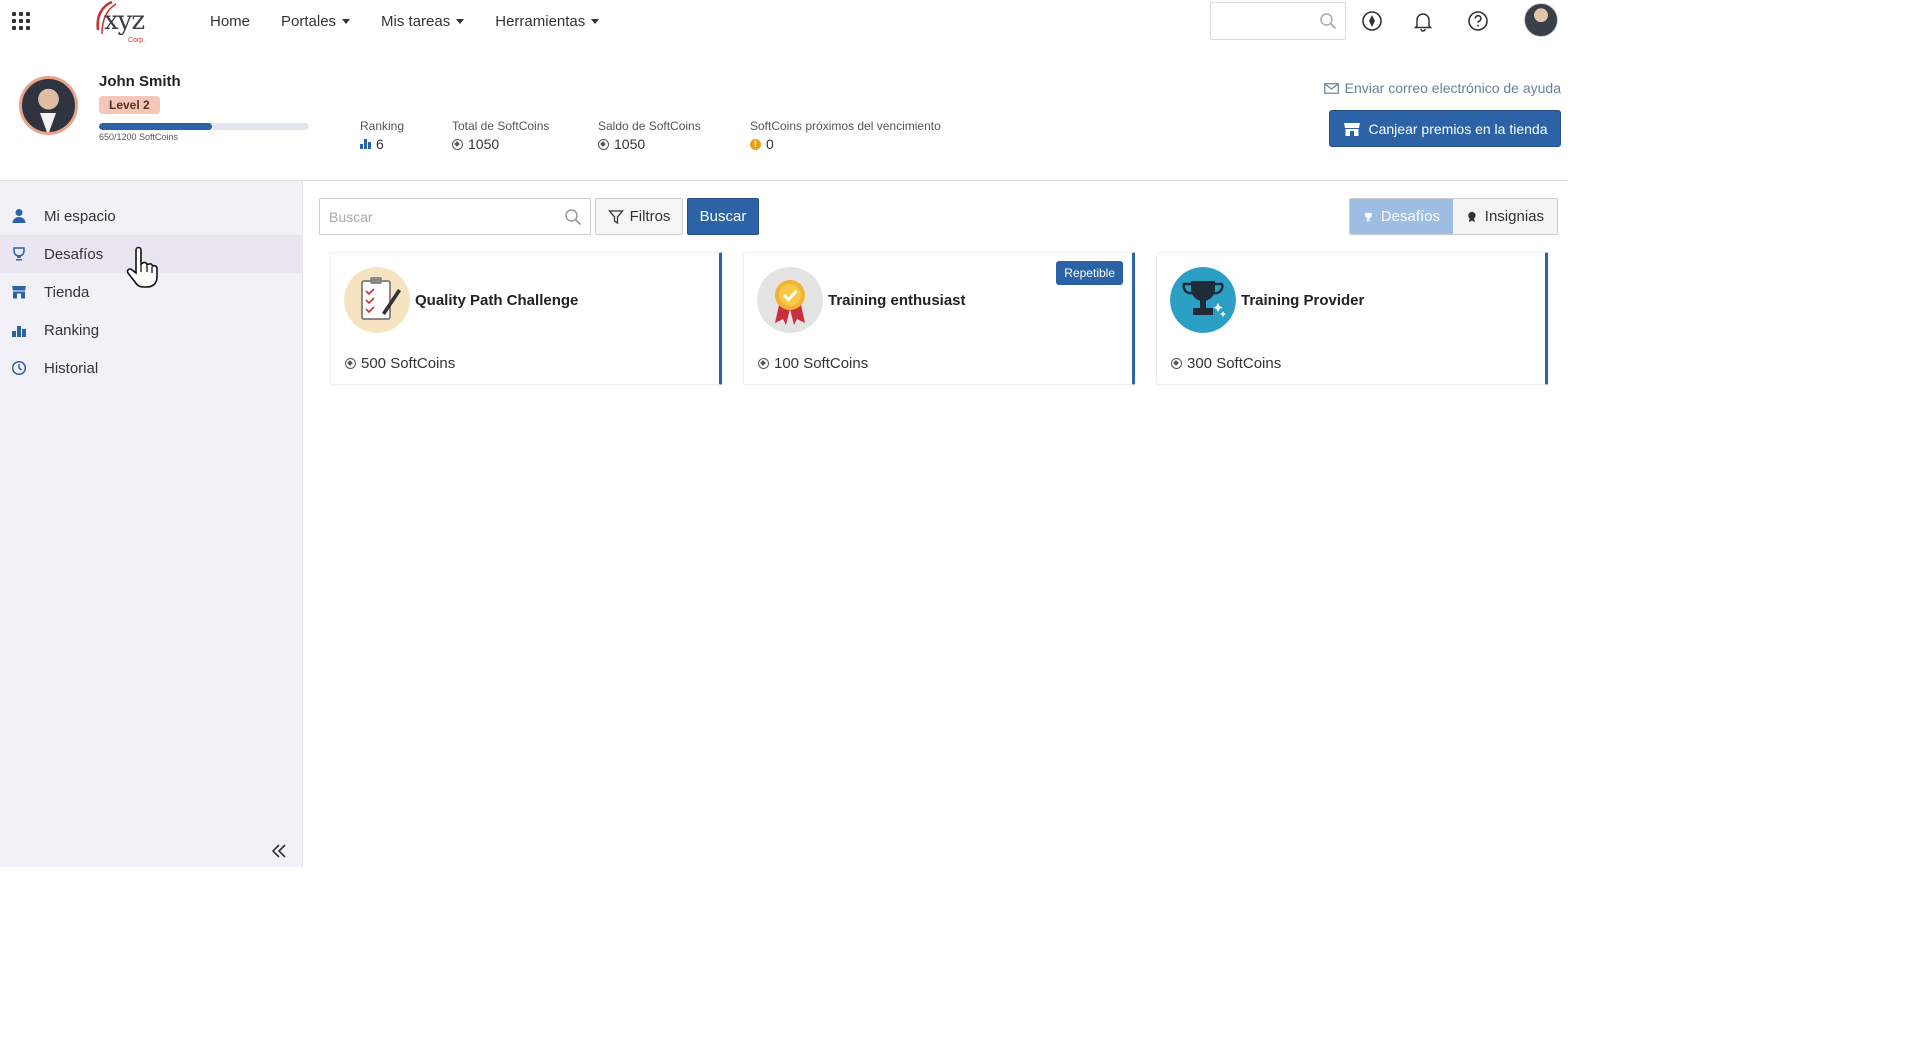 This screenshot has height=1054, width=1906. Describe the element at coordinates (723, 216) in the screenshot. I see `search-button: Buscar` at that location.